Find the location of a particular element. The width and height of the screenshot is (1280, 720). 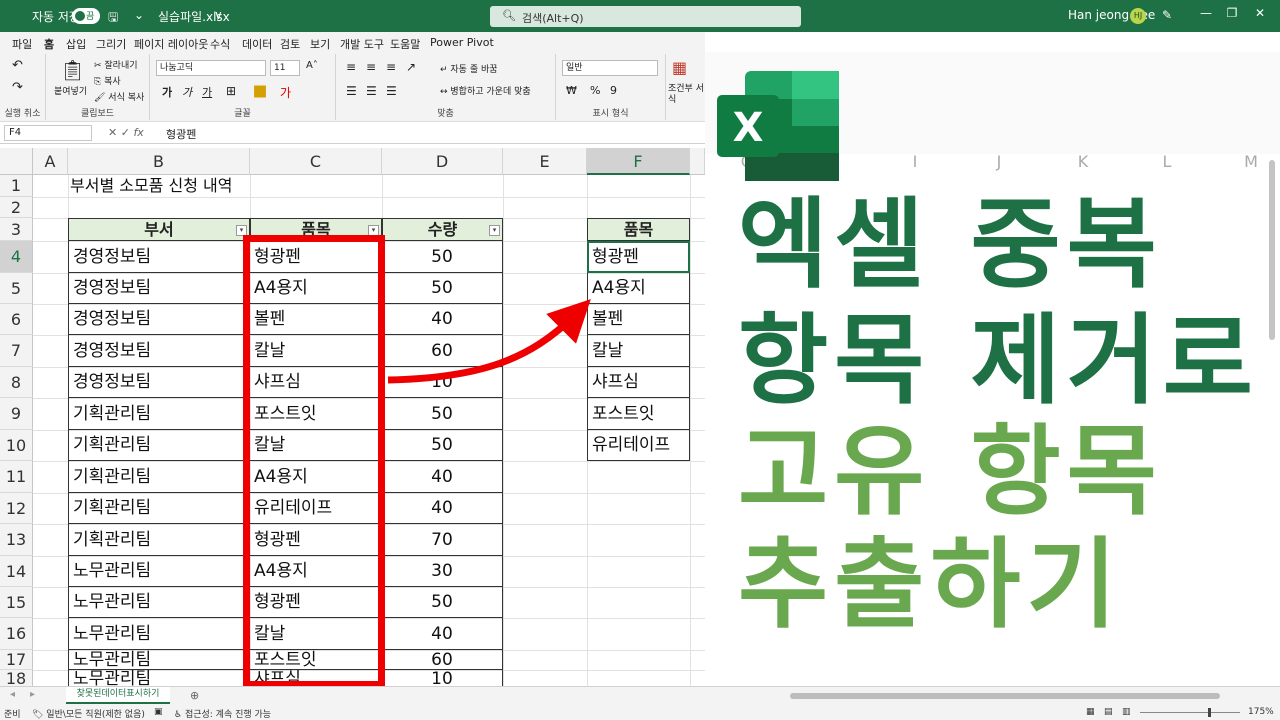

macro-record-icon: ▣ is located at coordinates (158, 712).